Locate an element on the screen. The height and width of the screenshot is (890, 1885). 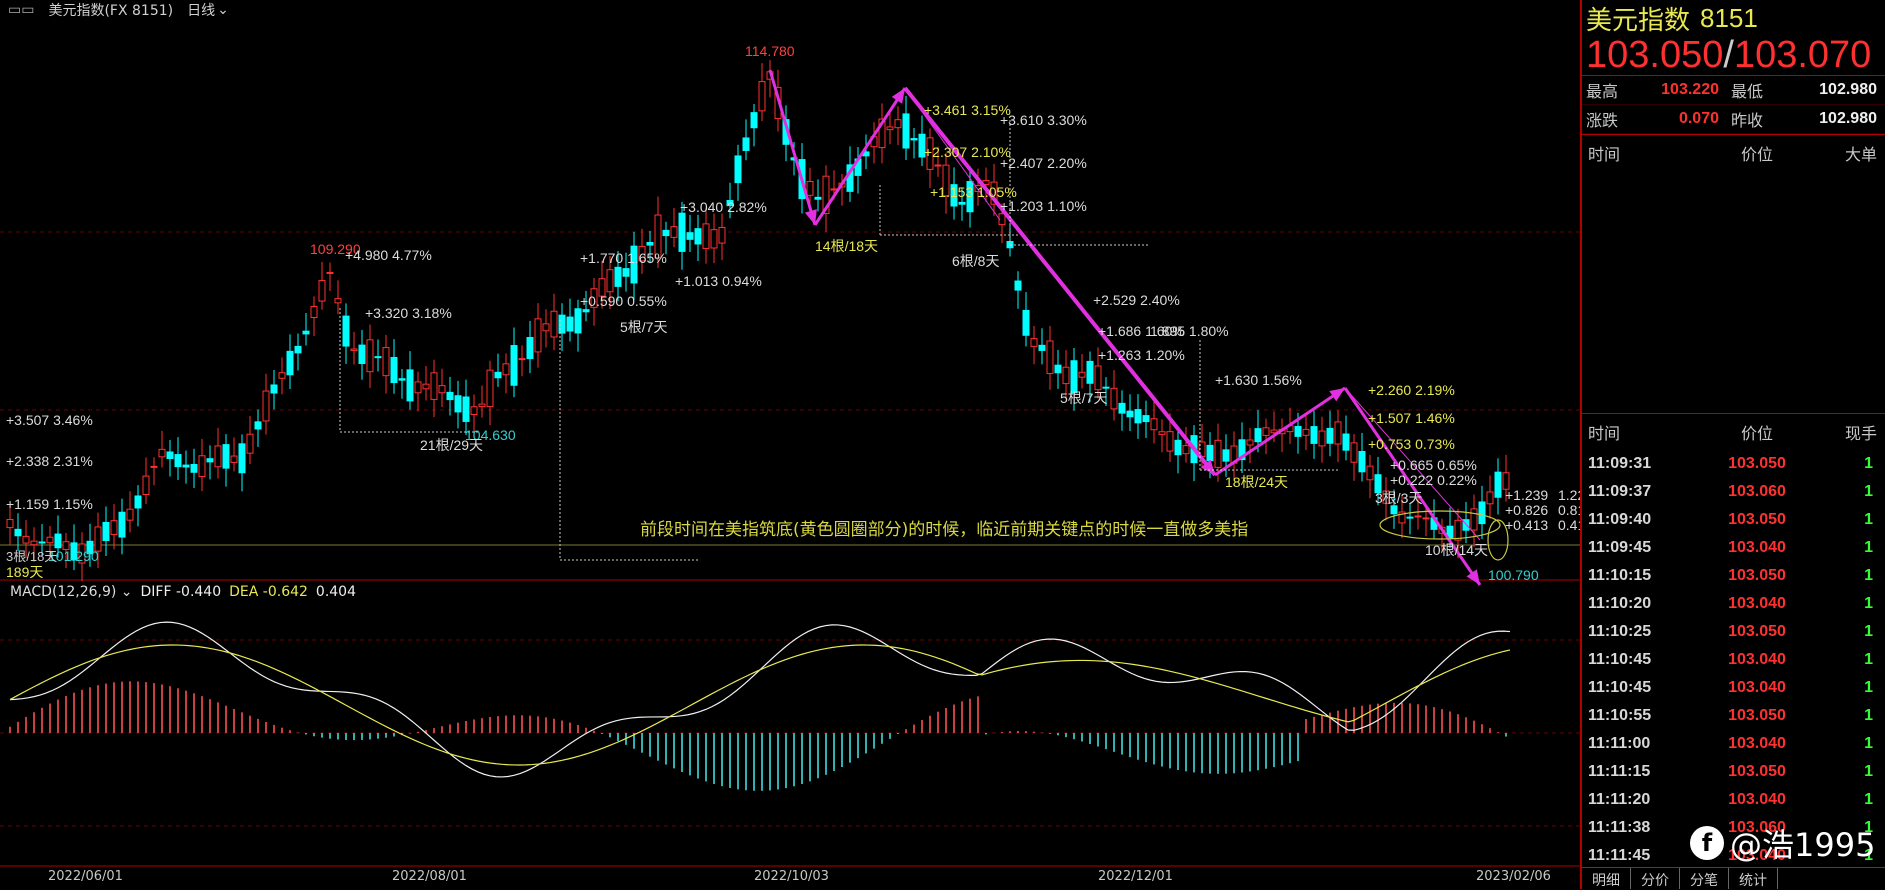
instrument-code: 8151 is located at coordinates (1729, 17).